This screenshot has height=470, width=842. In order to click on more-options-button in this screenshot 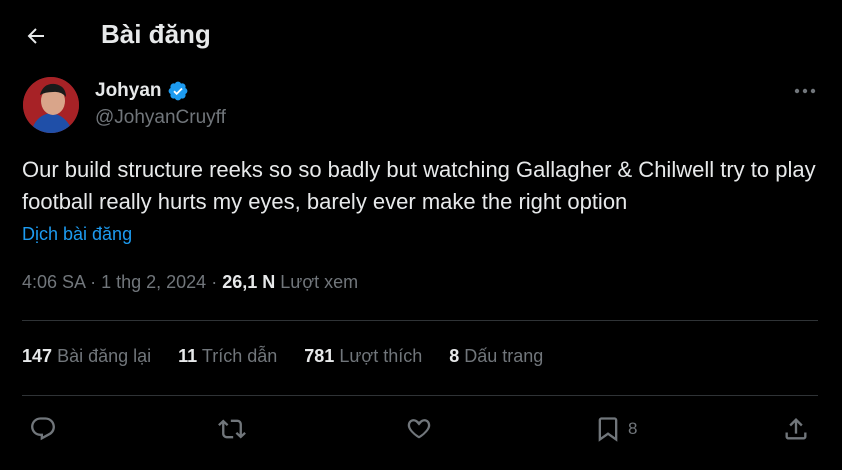, I will do `click(805, 91)`.